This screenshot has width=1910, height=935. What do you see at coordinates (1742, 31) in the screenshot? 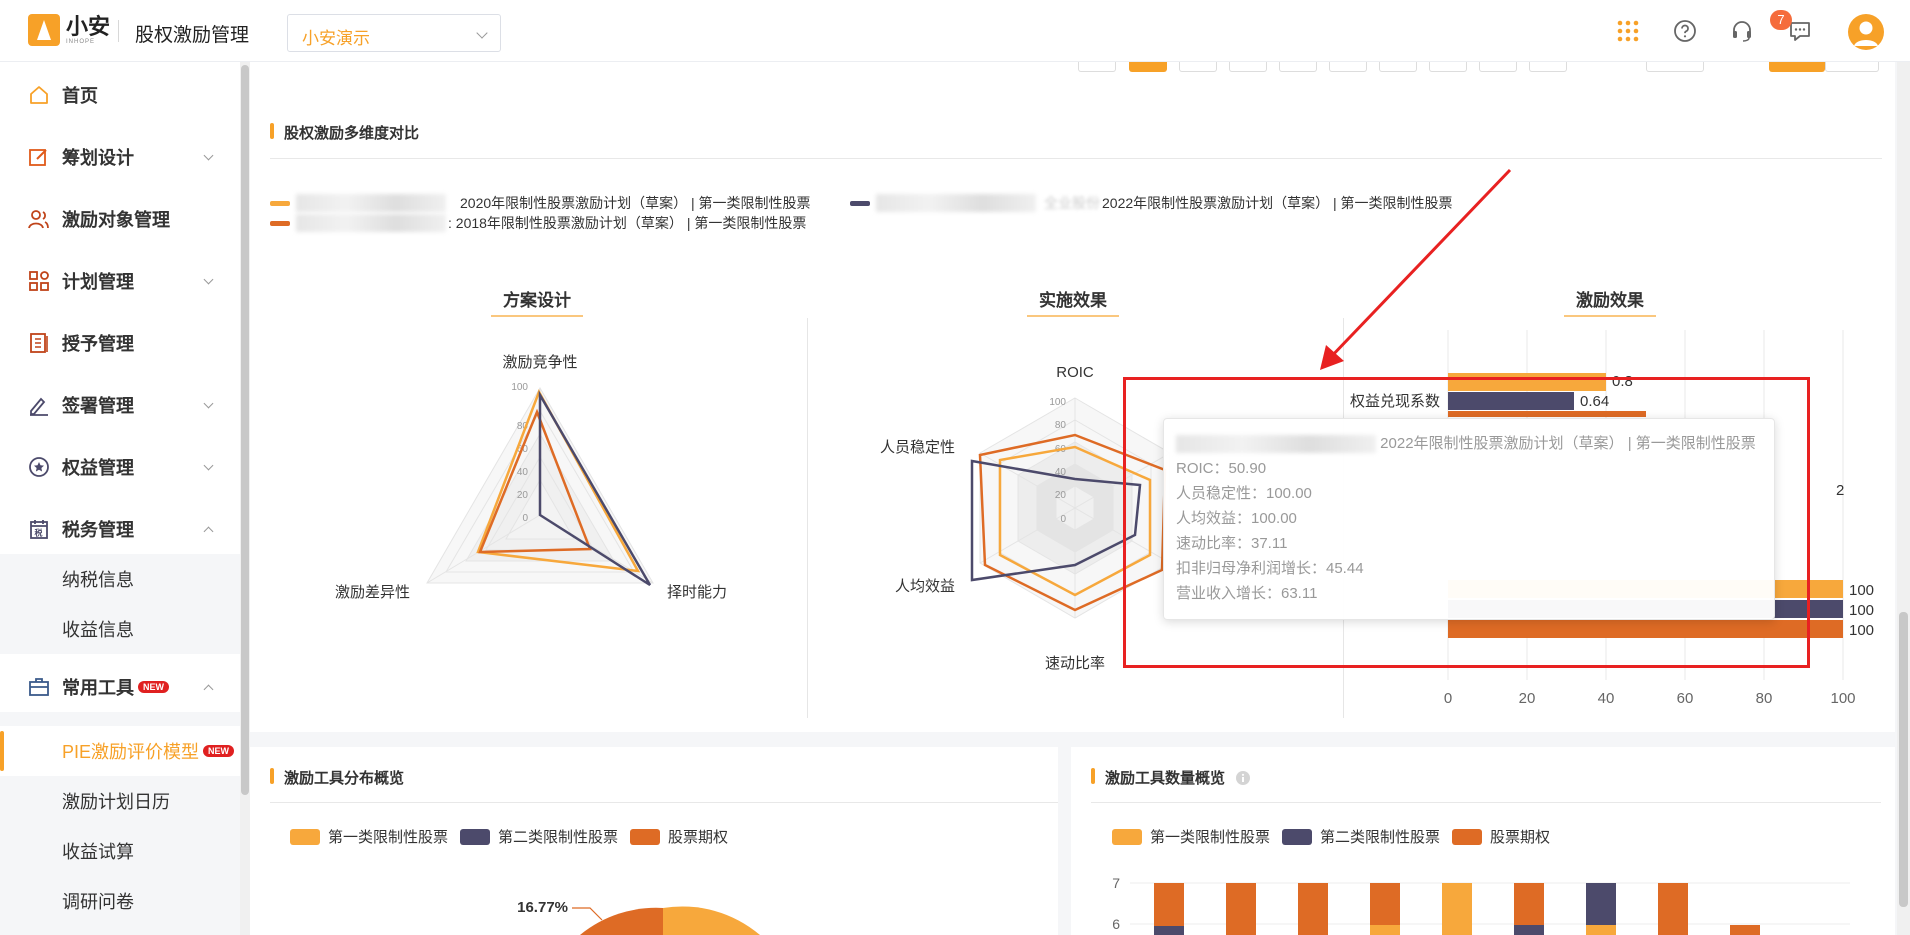
I see `customer-service-icon` at bounding box center [1742, 31].